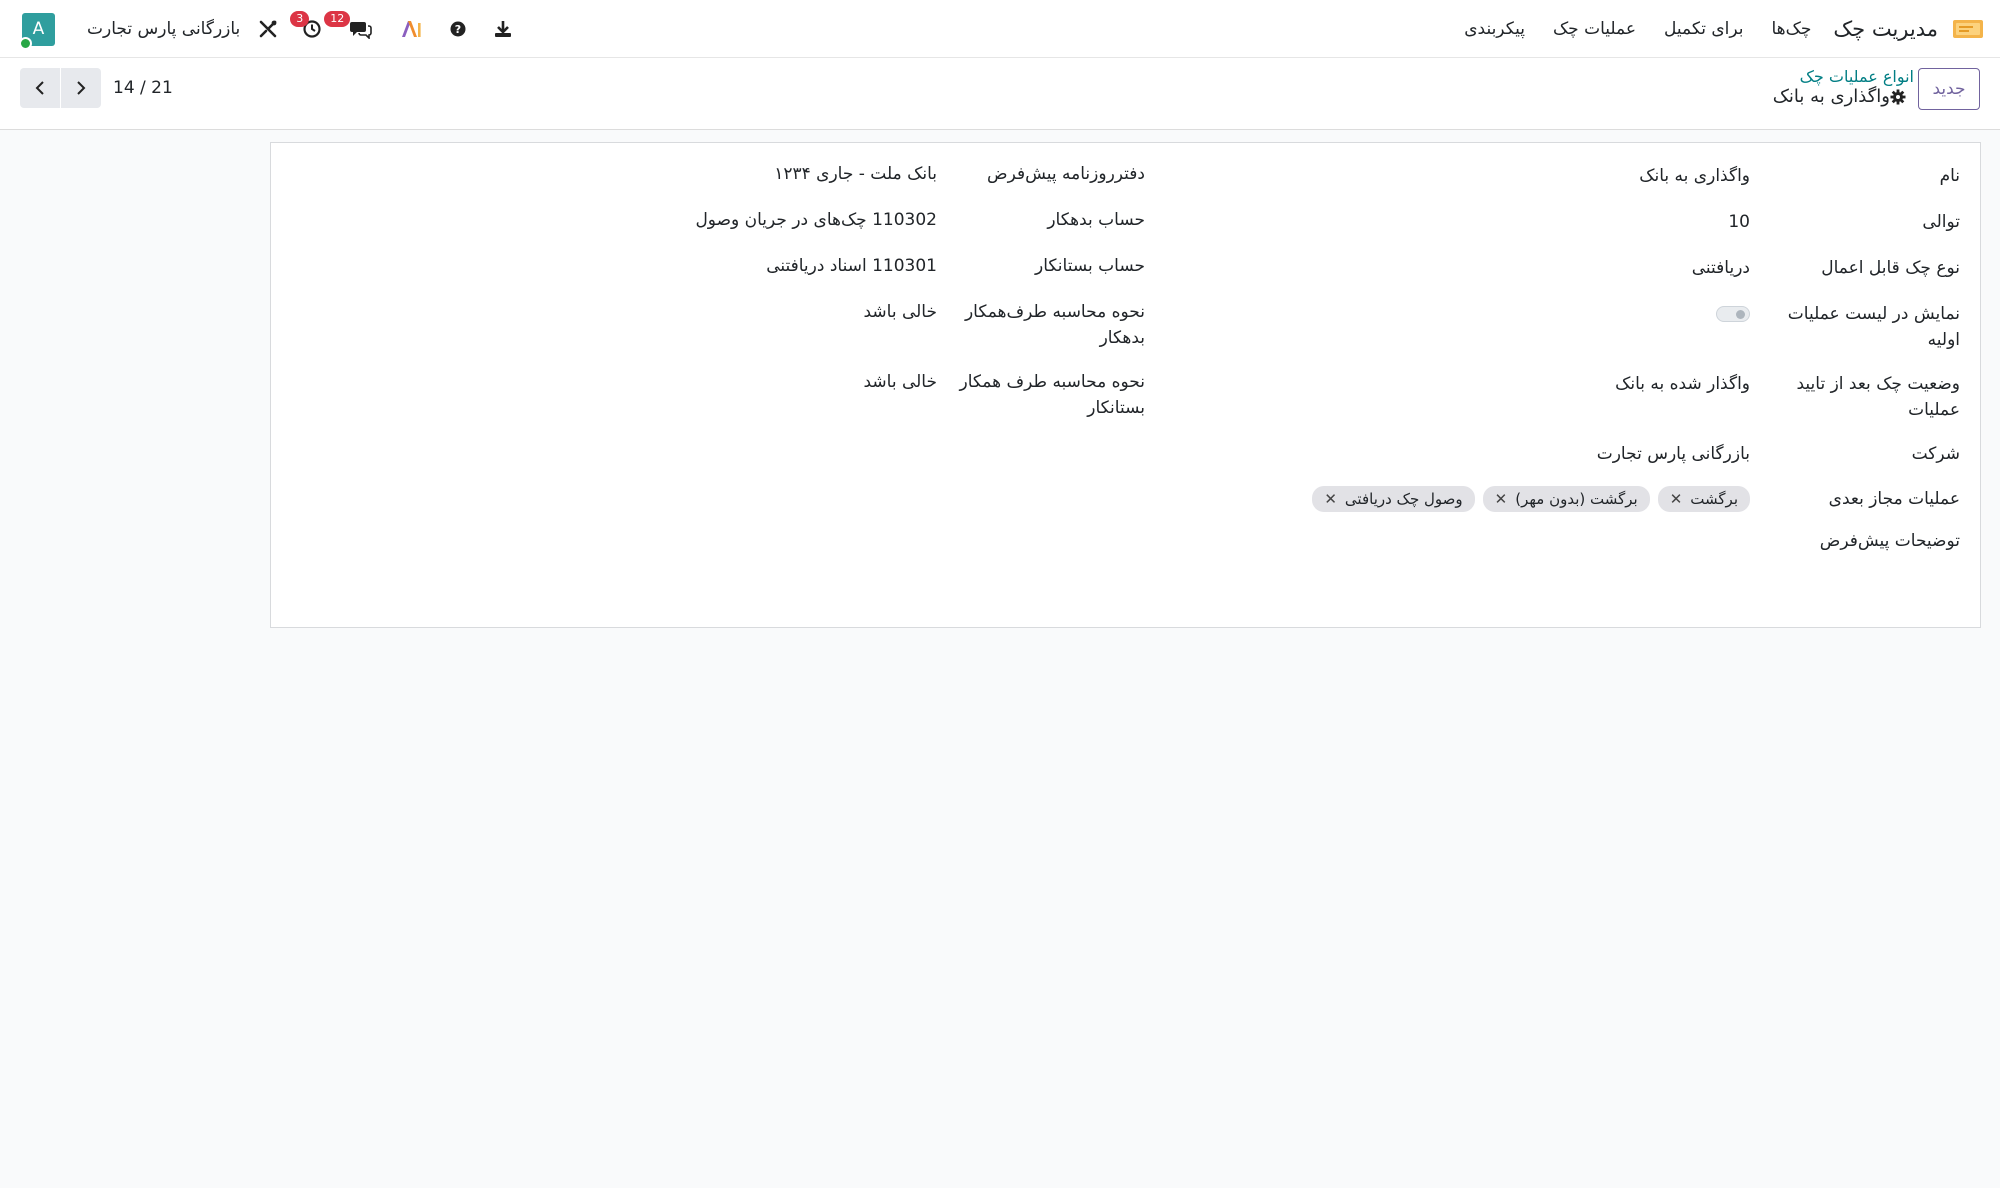 This screenshot has height=1188, width=2000. I want to click on debit-partner-field: خالی باشد, so click(737, 312).